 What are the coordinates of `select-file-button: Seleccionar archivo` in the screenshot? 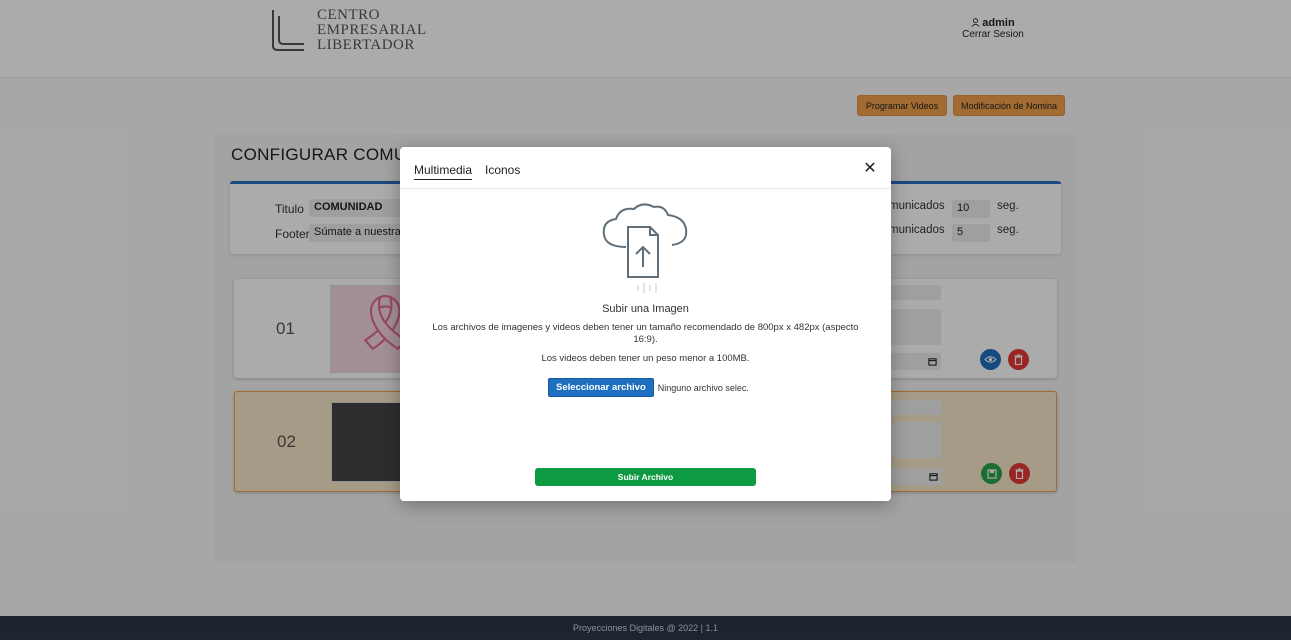 It's located at (601, 387).